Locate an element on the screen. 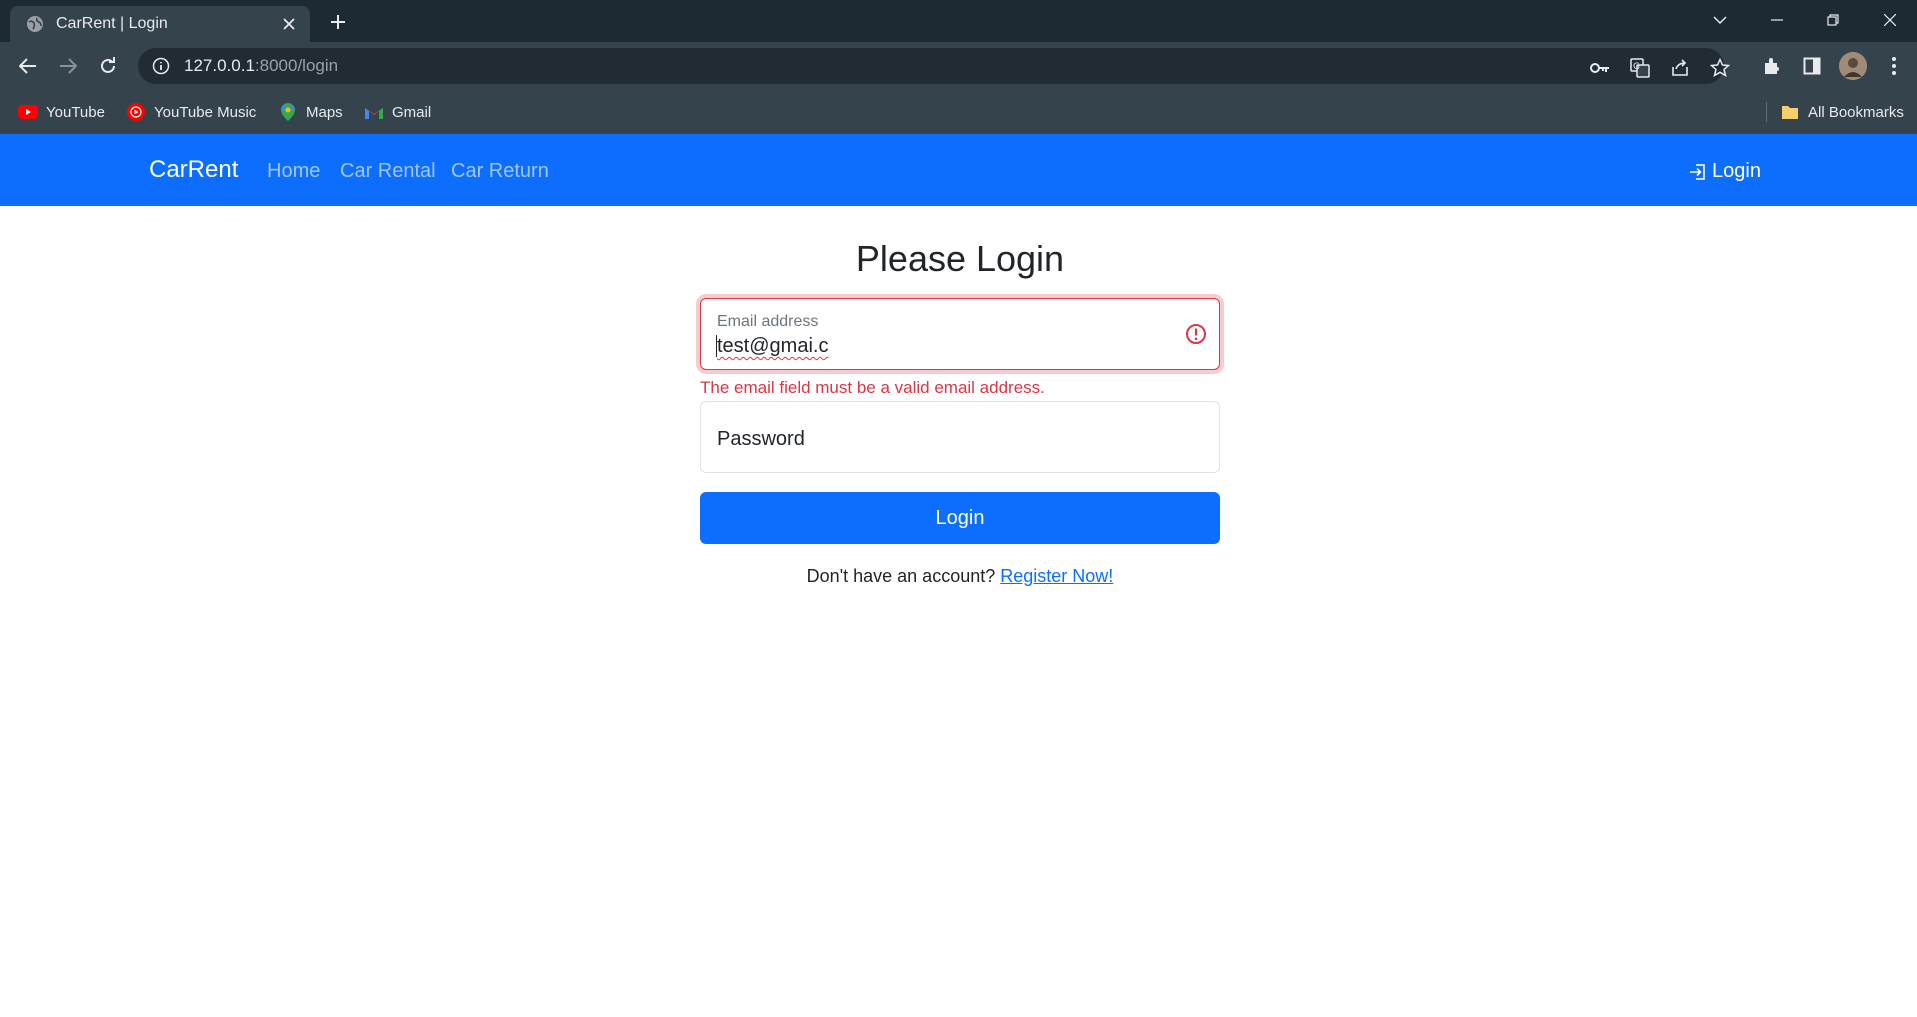 This screenshot has height=1017, width=1917. nav-link-car-return: Car Return is located at coordinates (500, 171).